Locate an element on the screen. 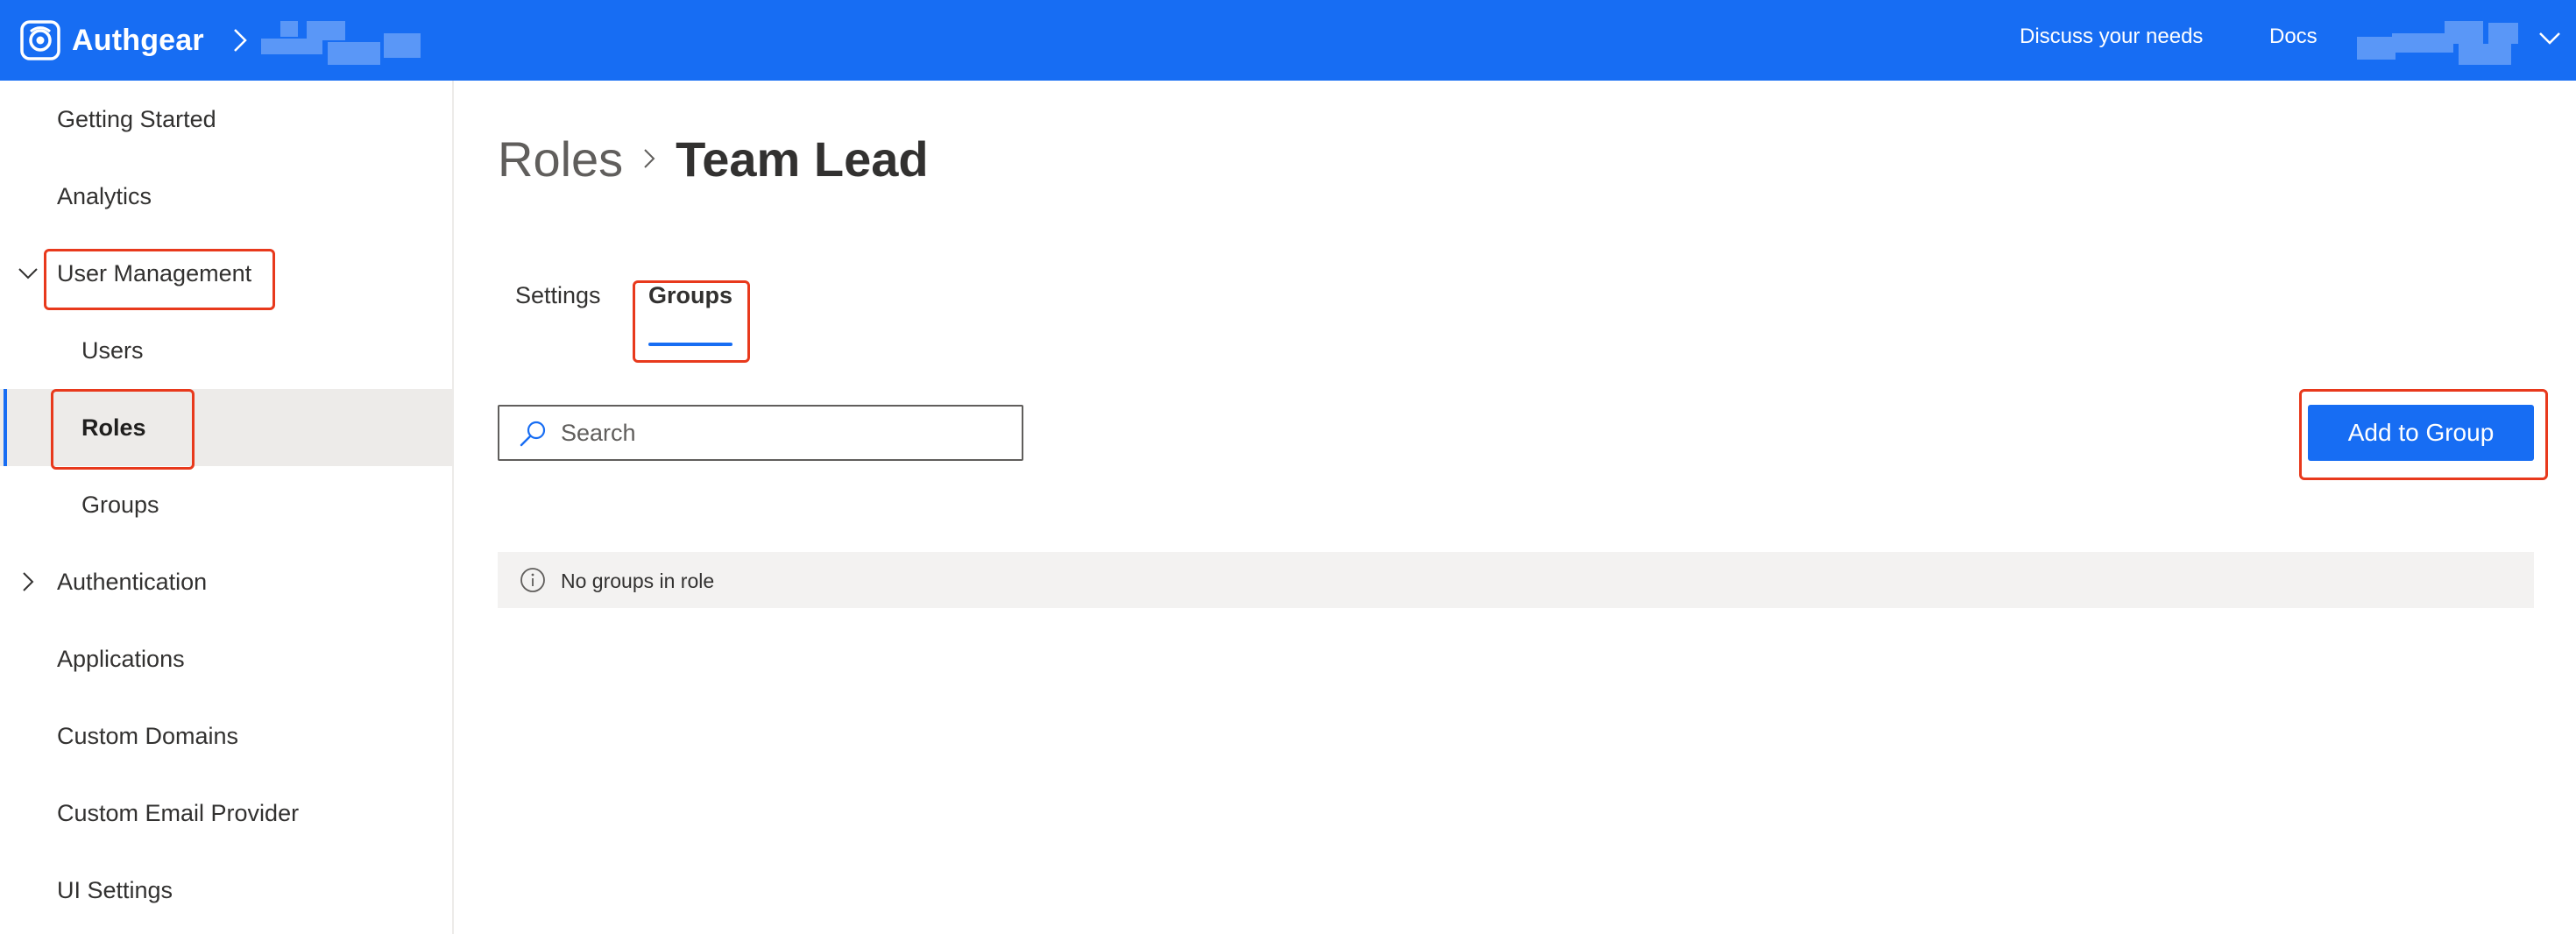 This screenshot has width=2576, height=934. sidebar-item-user-management: User Management is located at coordinates (226, 273).